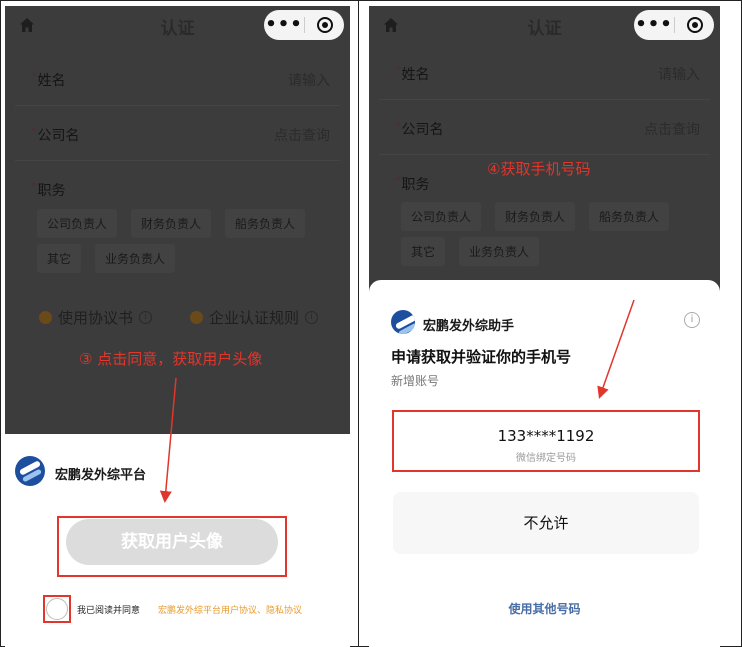 This screenshot has width=742, height=647. I want to click on certification-rules-link: 企业认证规则 i, so click(254, 317).